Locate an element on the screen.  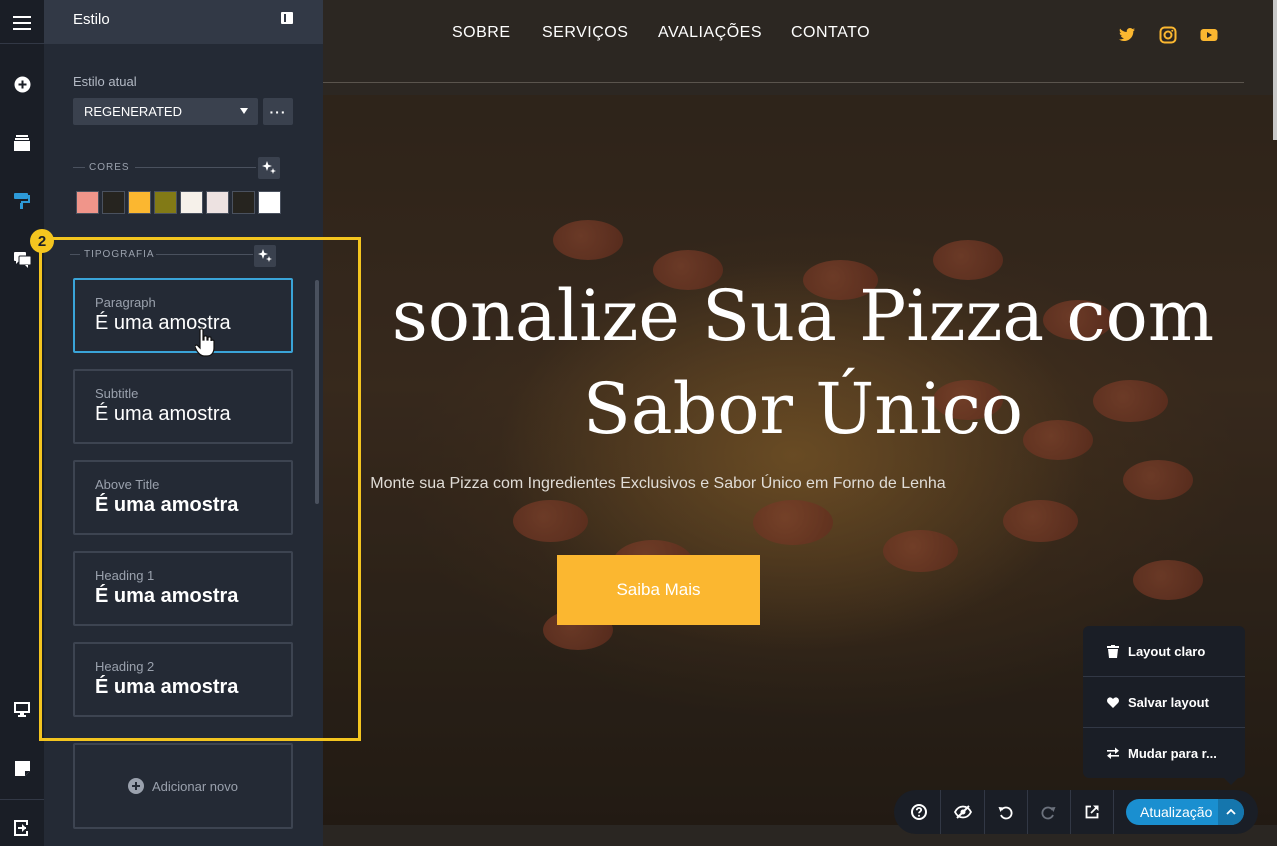
typography-name: Paragraph is located at coordinates (125, 302).